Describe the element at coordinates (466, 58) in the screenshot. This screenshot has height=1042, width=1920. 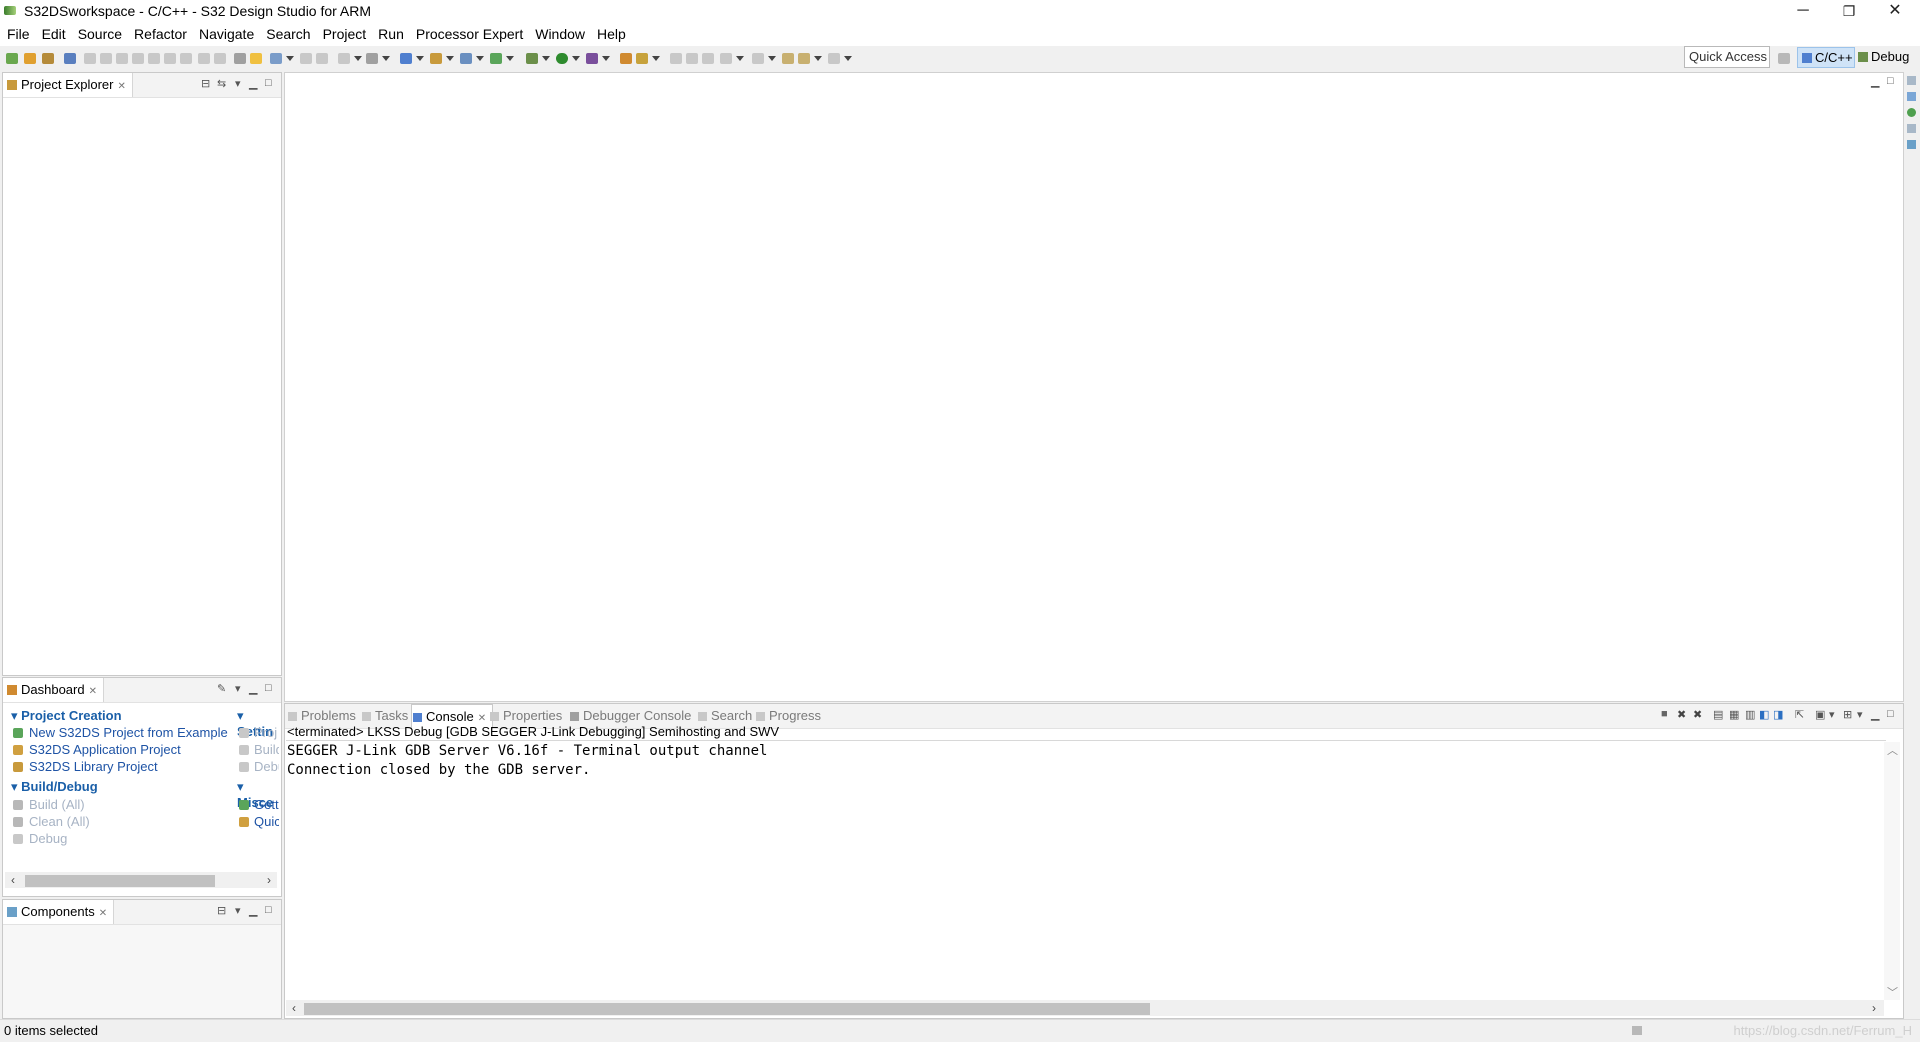
I see `new-source-file-icon` at that location.